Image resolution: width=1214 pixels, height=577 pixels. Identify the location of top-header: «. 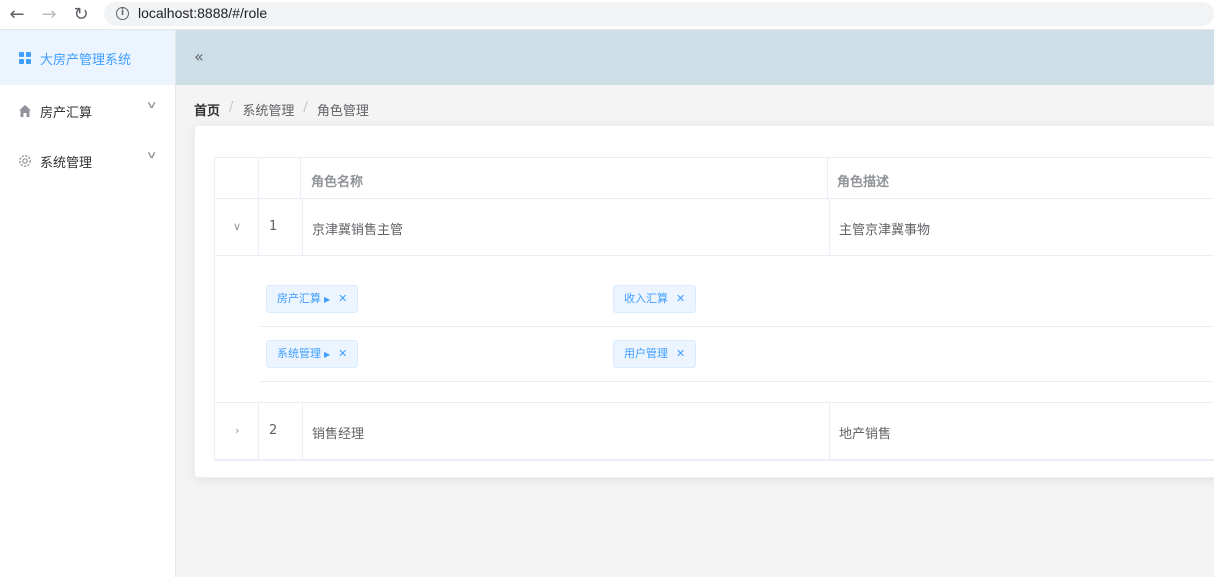
(695, 57).